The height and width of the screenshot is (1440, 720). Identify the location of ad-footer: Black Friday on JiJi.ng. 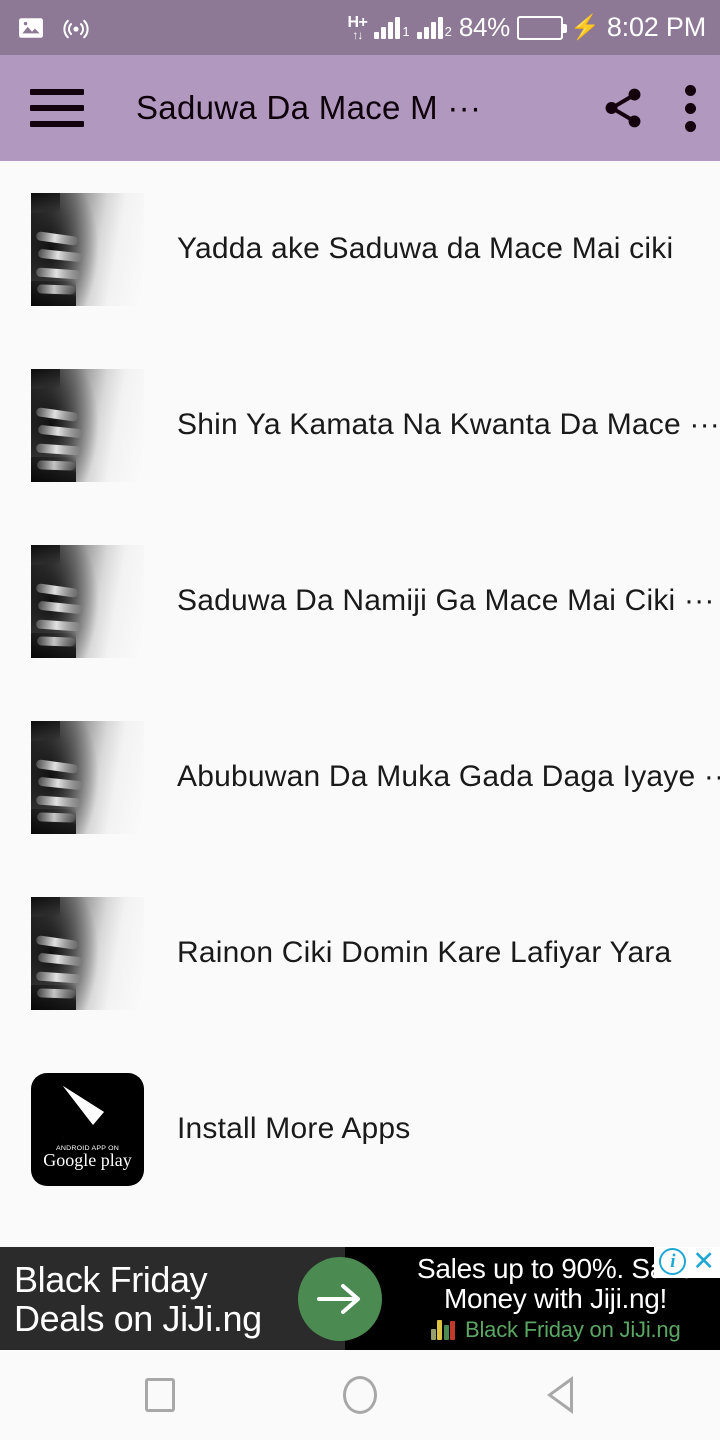
(555, 1330).